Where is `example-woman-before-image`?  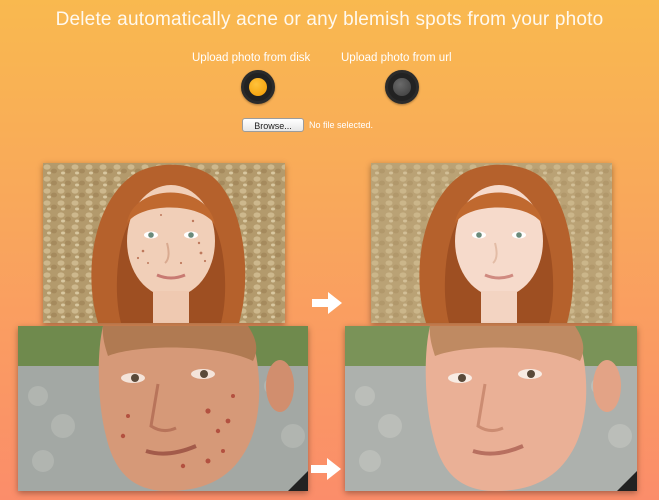
example-woman-before-image is located at coordinates (164, 243).